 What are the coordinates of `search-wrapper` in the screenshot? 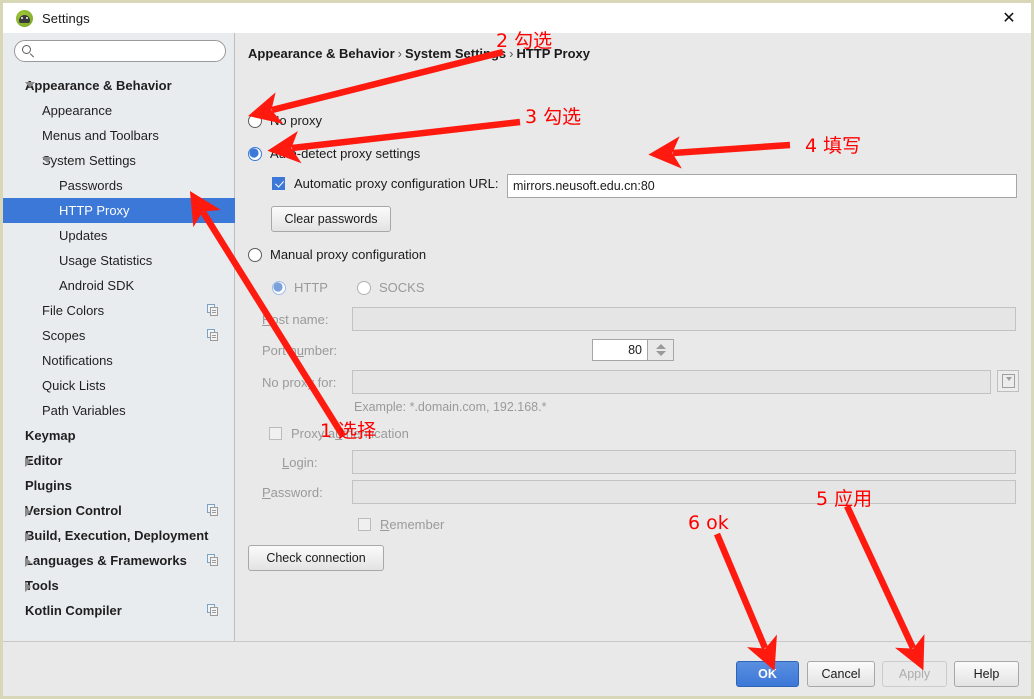 It's located at (120, 51).